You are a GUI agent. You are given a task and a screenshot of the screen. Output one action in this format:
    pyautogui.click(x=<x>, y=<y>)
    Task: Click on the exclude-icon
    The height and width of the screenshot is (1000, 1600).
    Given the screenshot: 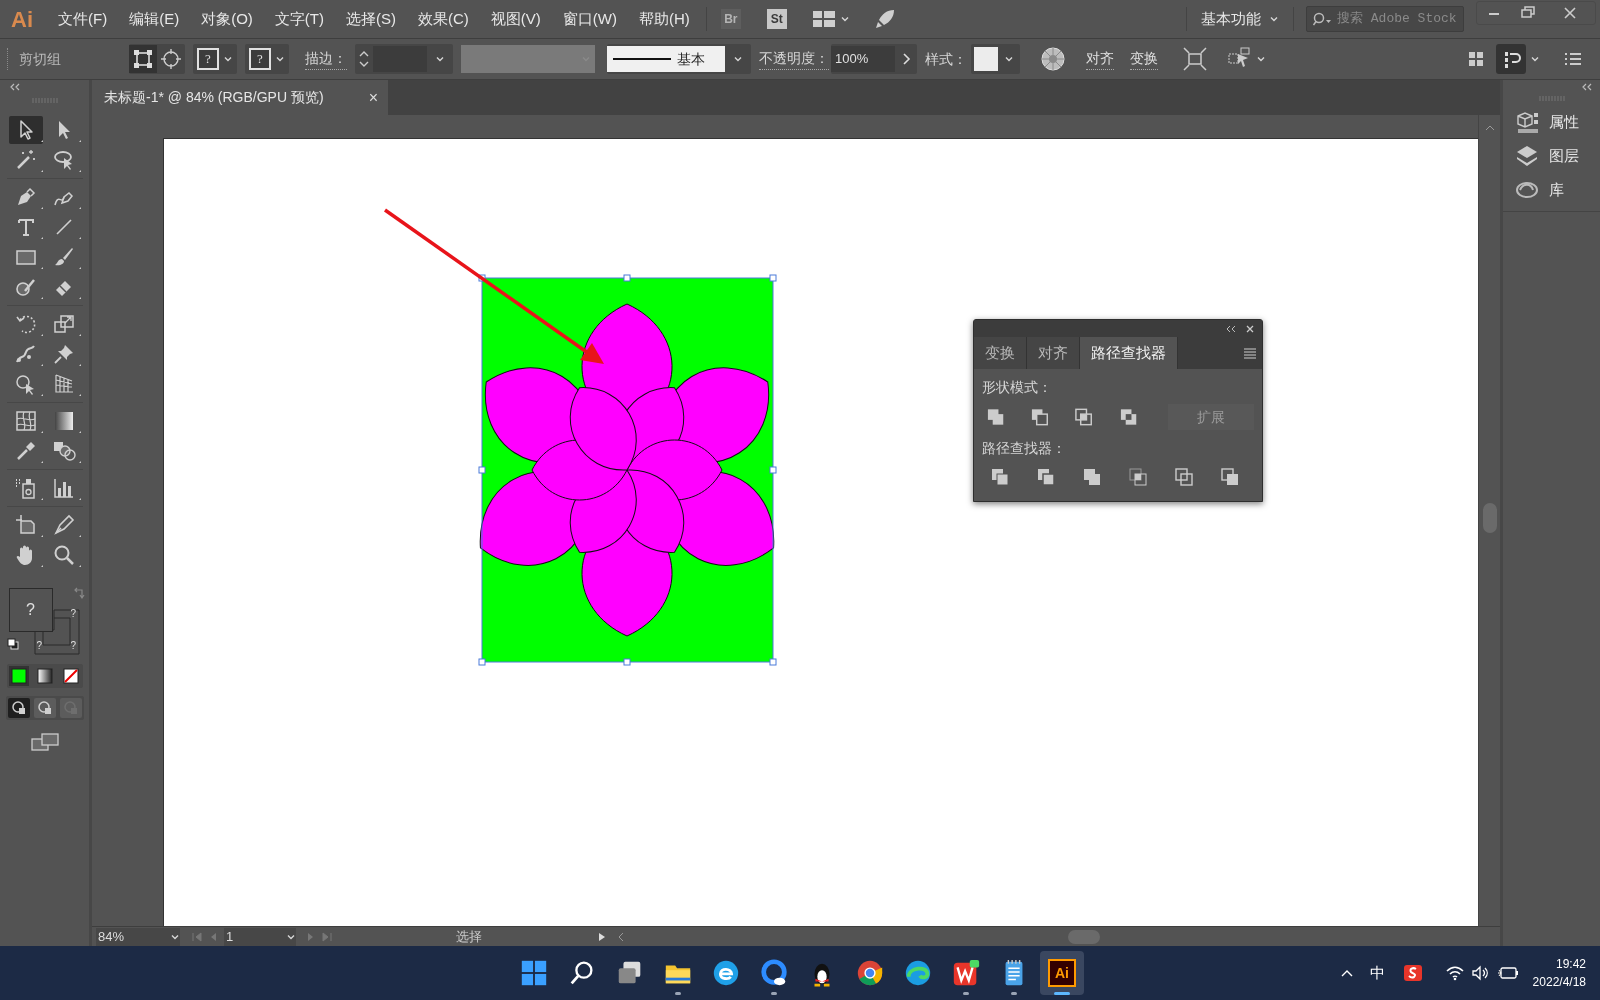 What is the action you would take?
    pyautogui.click(x=1128, y=417)
    